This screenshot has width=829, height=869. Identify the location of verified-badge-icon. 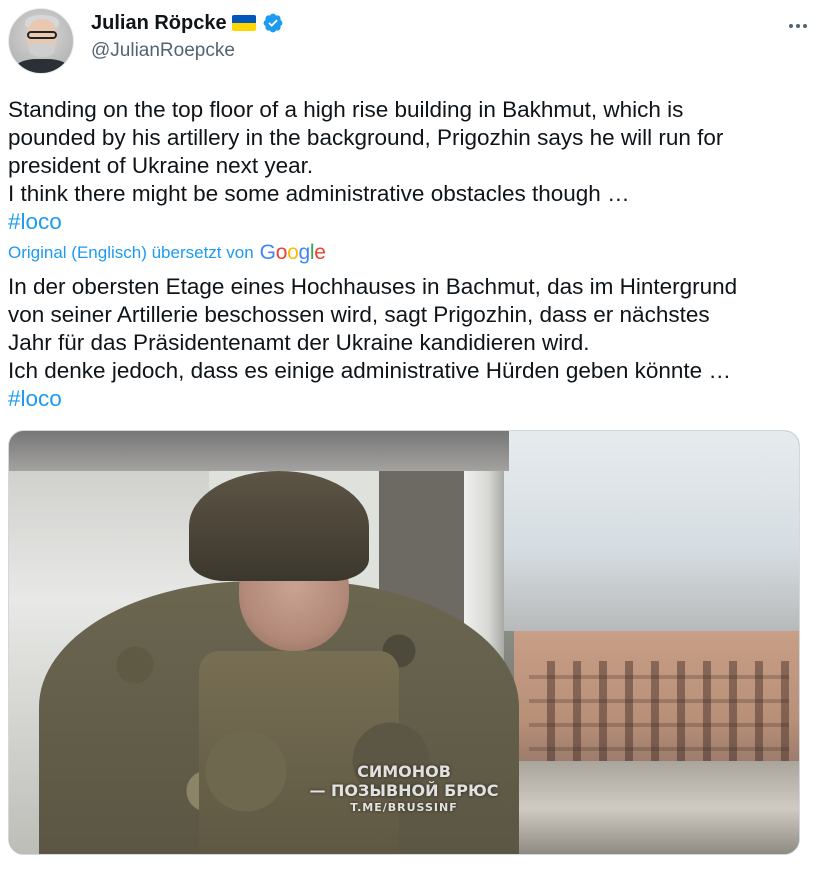
(273, 23).